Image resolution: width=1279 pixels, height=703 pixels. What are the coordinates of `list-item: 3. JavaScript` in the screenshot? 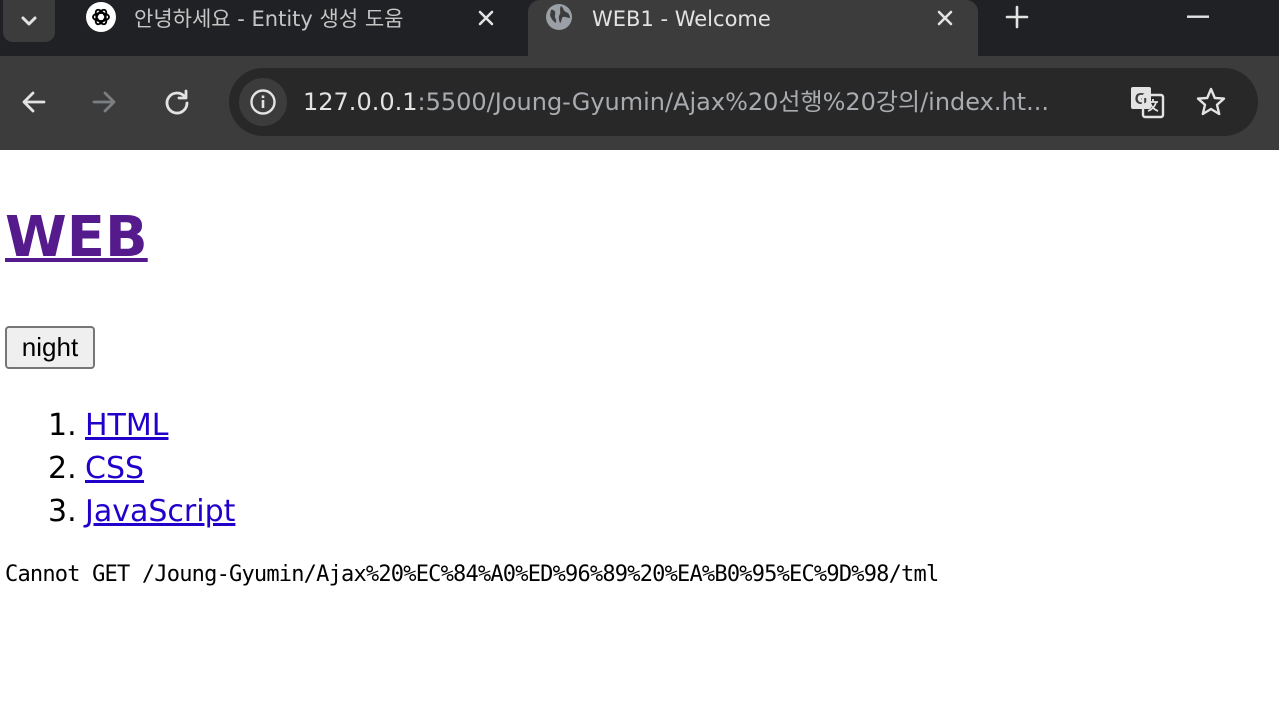 It's located at (141, 511).